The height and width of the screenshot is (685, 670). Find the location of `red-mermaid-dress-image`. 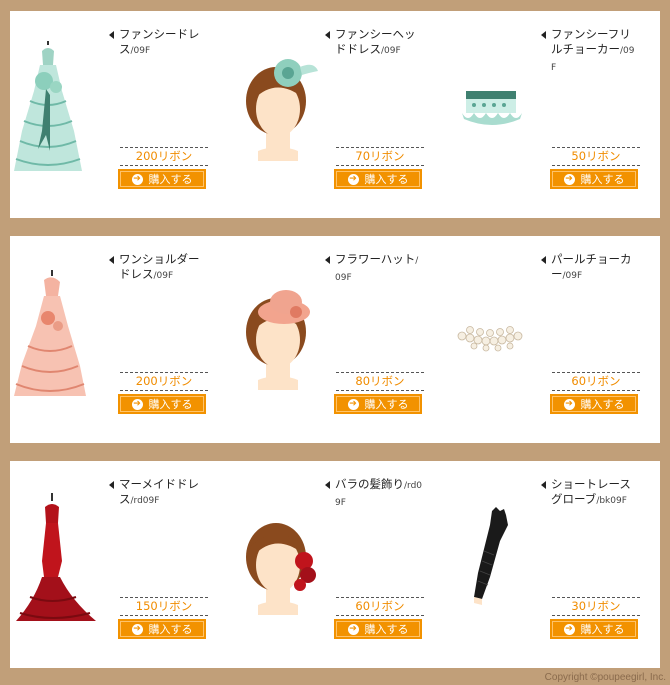

red-mermaid-dress-image is located at coordinates (62, 556).